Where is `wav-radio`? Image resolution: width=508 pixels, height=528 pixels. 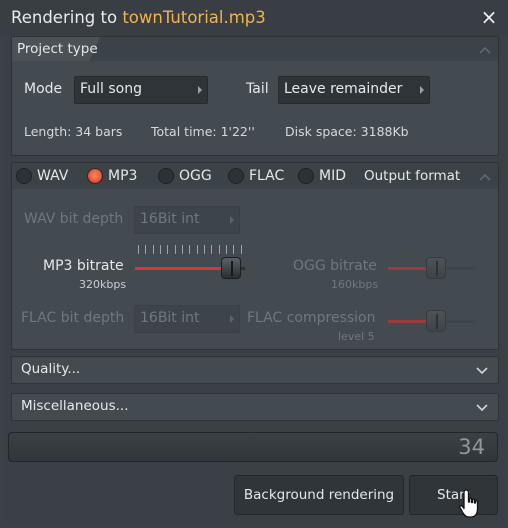
wav-radio is located at coordinates (24, 176).